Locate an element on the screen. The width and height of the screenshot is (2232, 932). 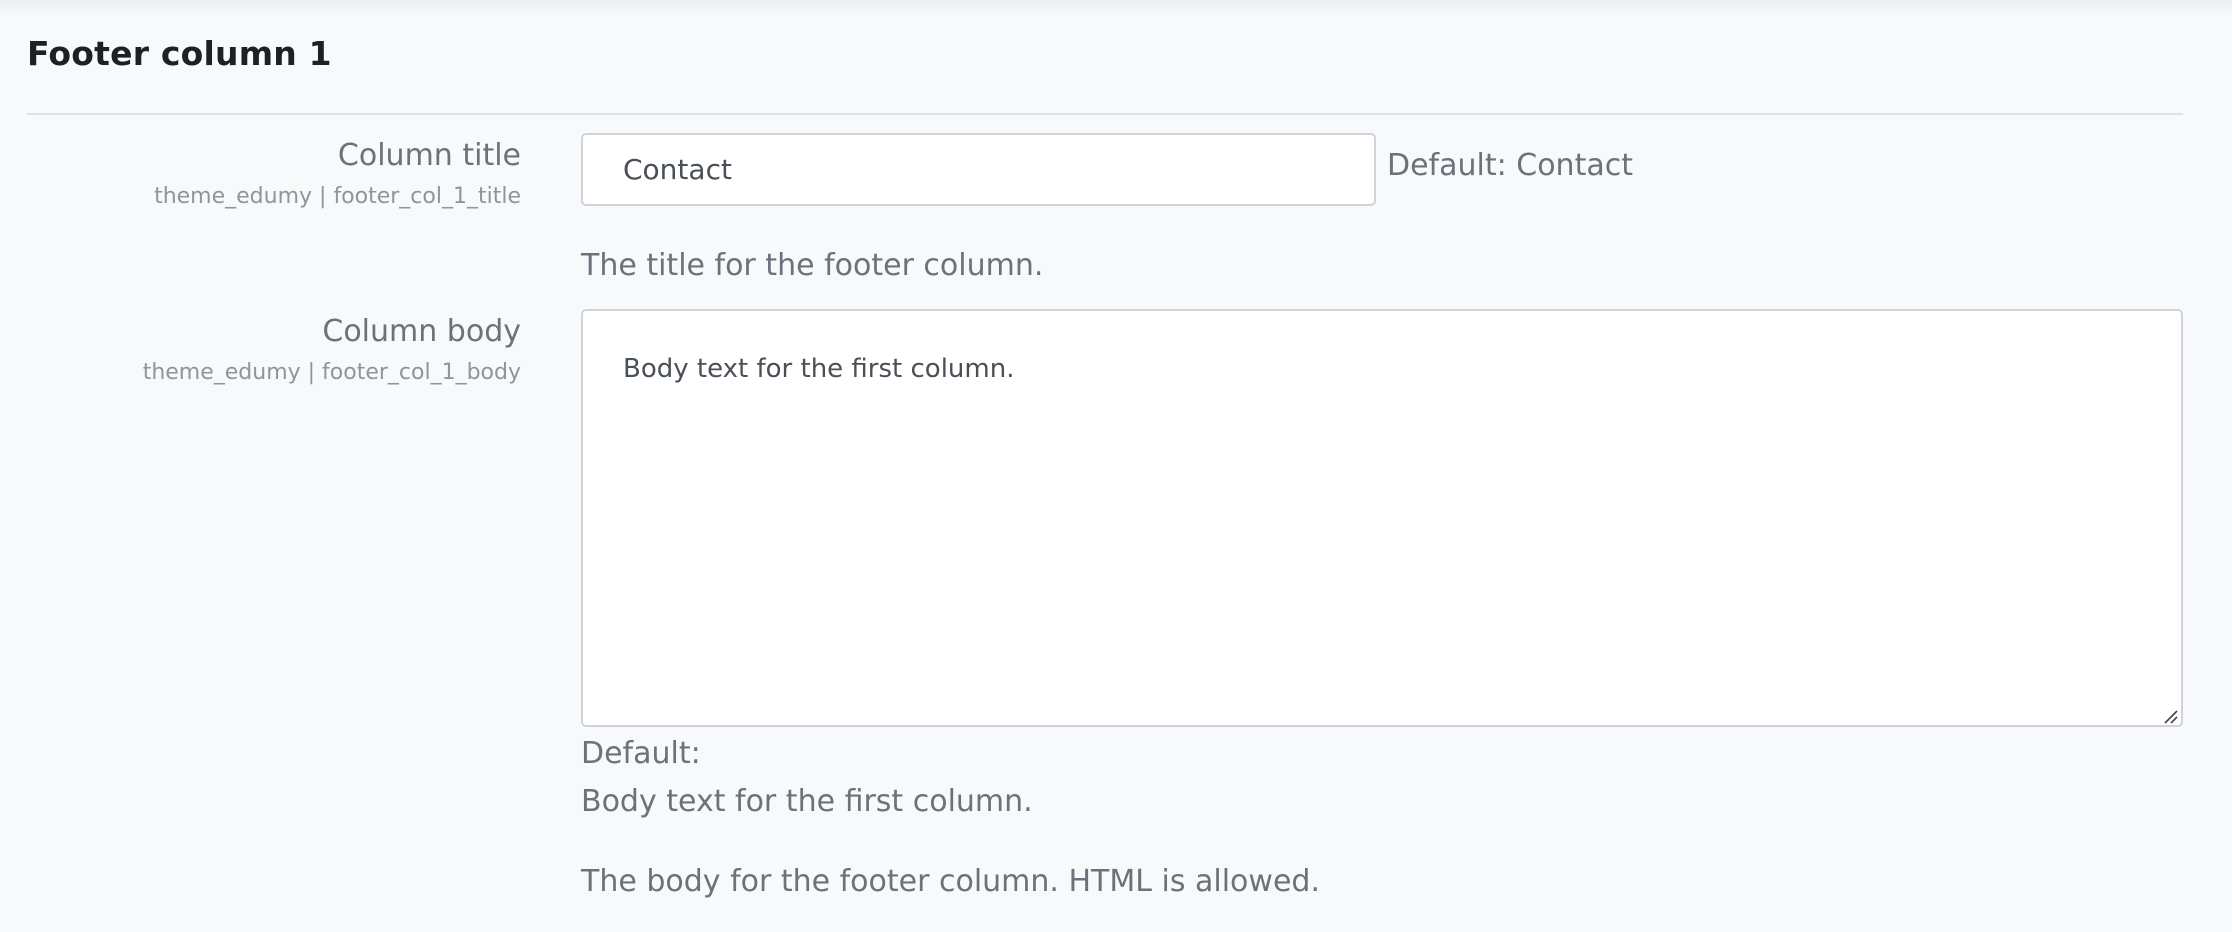
section-divider is located at coordinates (1105, 114).